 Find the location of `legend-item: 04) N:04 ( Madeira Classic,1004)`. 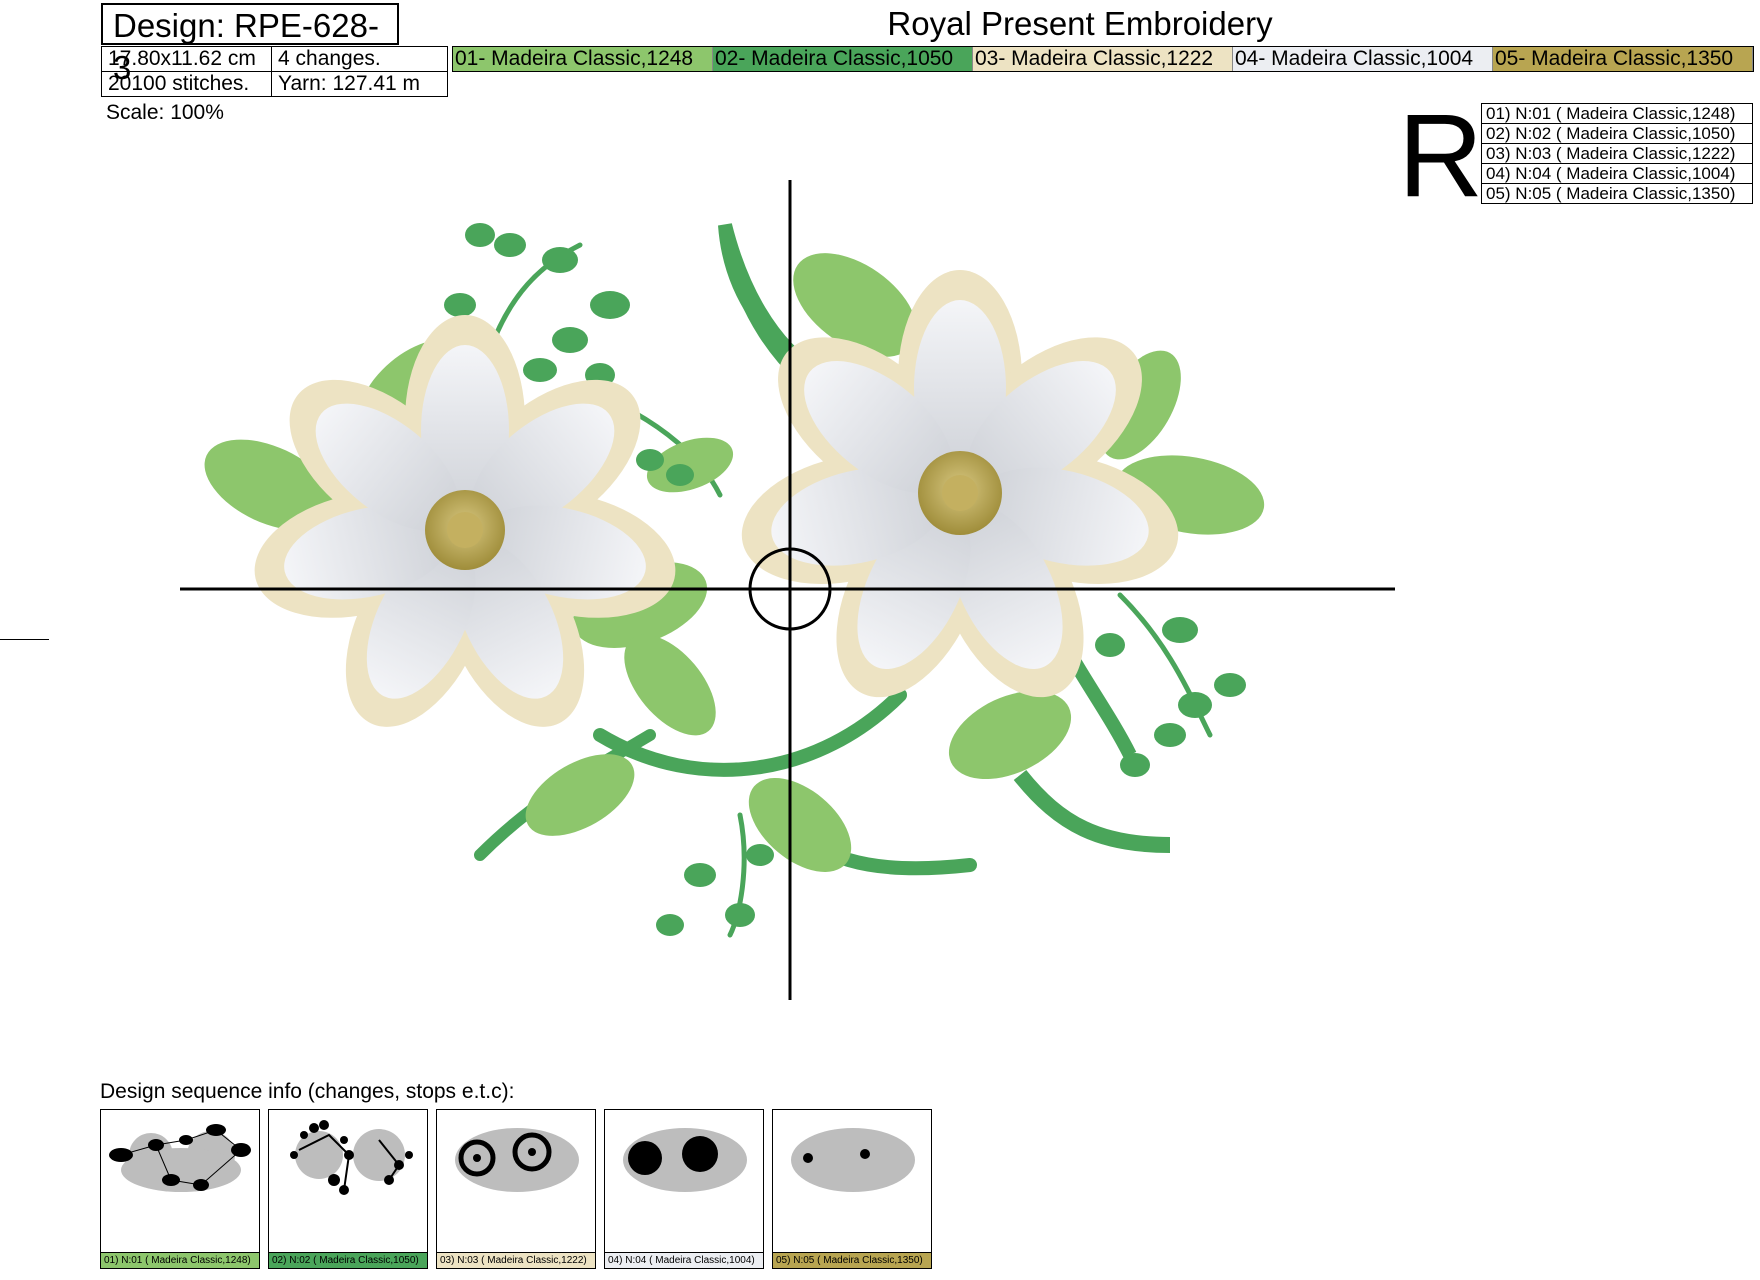

legend-item: 04) N:04 ( Madeira Classic,1004) is located at coordinates (1617, 173).